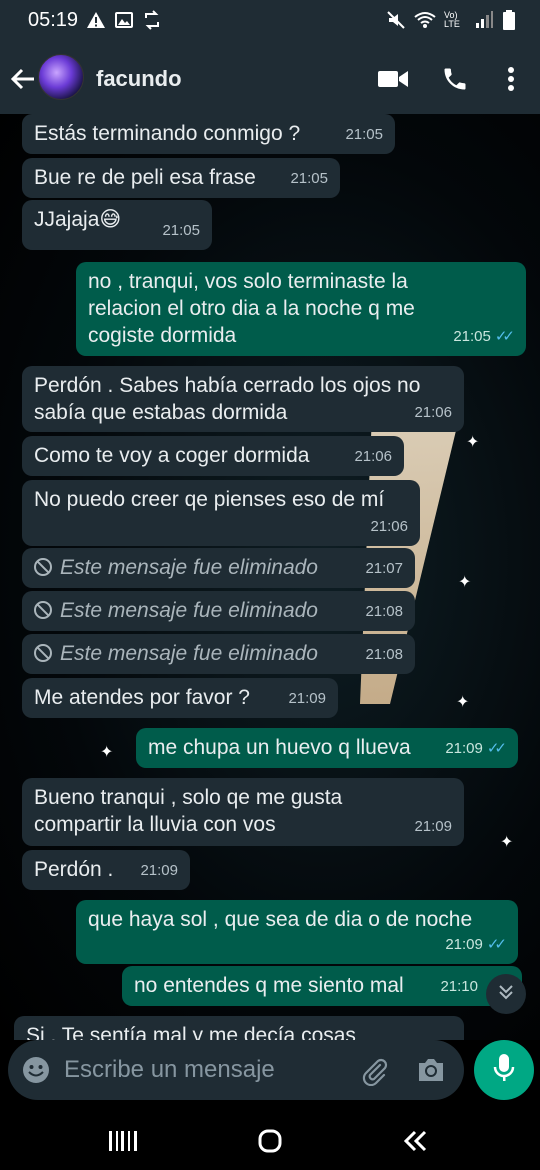 Image resolution: width=540 pixels, height=1170 pixels. I want to click on home-icon, so click(270, 1141).